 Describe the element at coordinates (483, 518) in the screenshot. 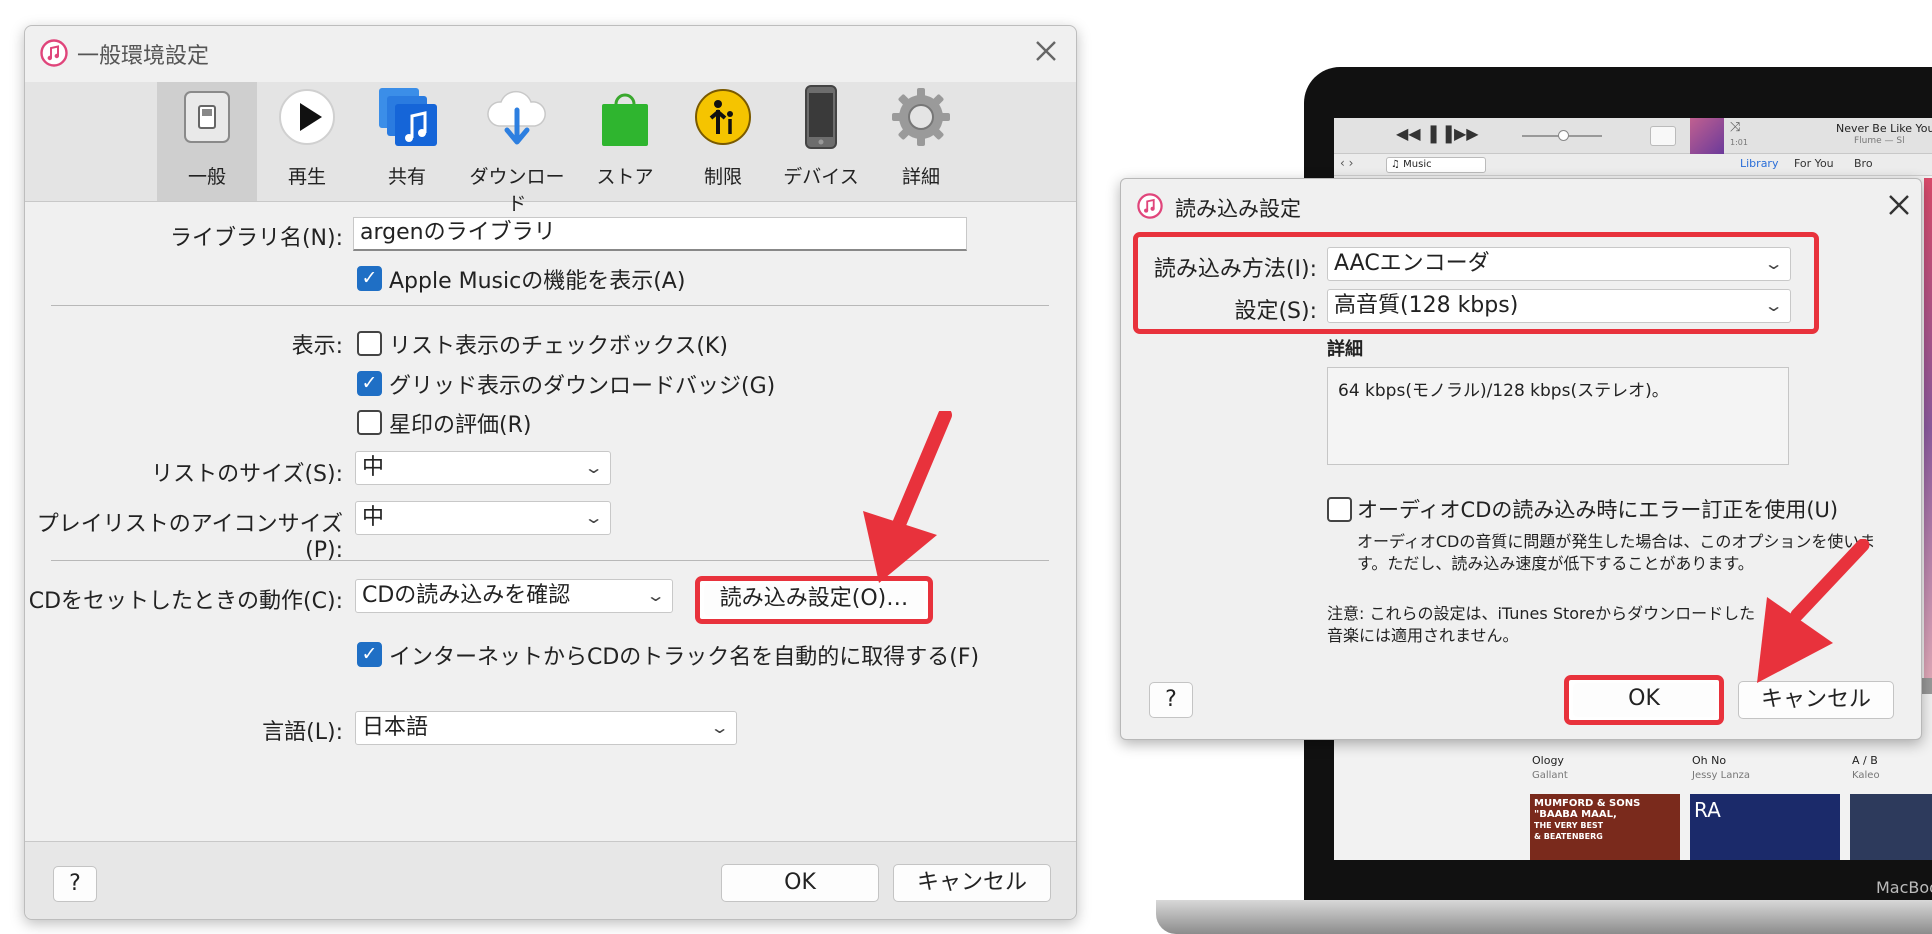

I see `playlist-icon-size-select: 中 ⌄` at that location.